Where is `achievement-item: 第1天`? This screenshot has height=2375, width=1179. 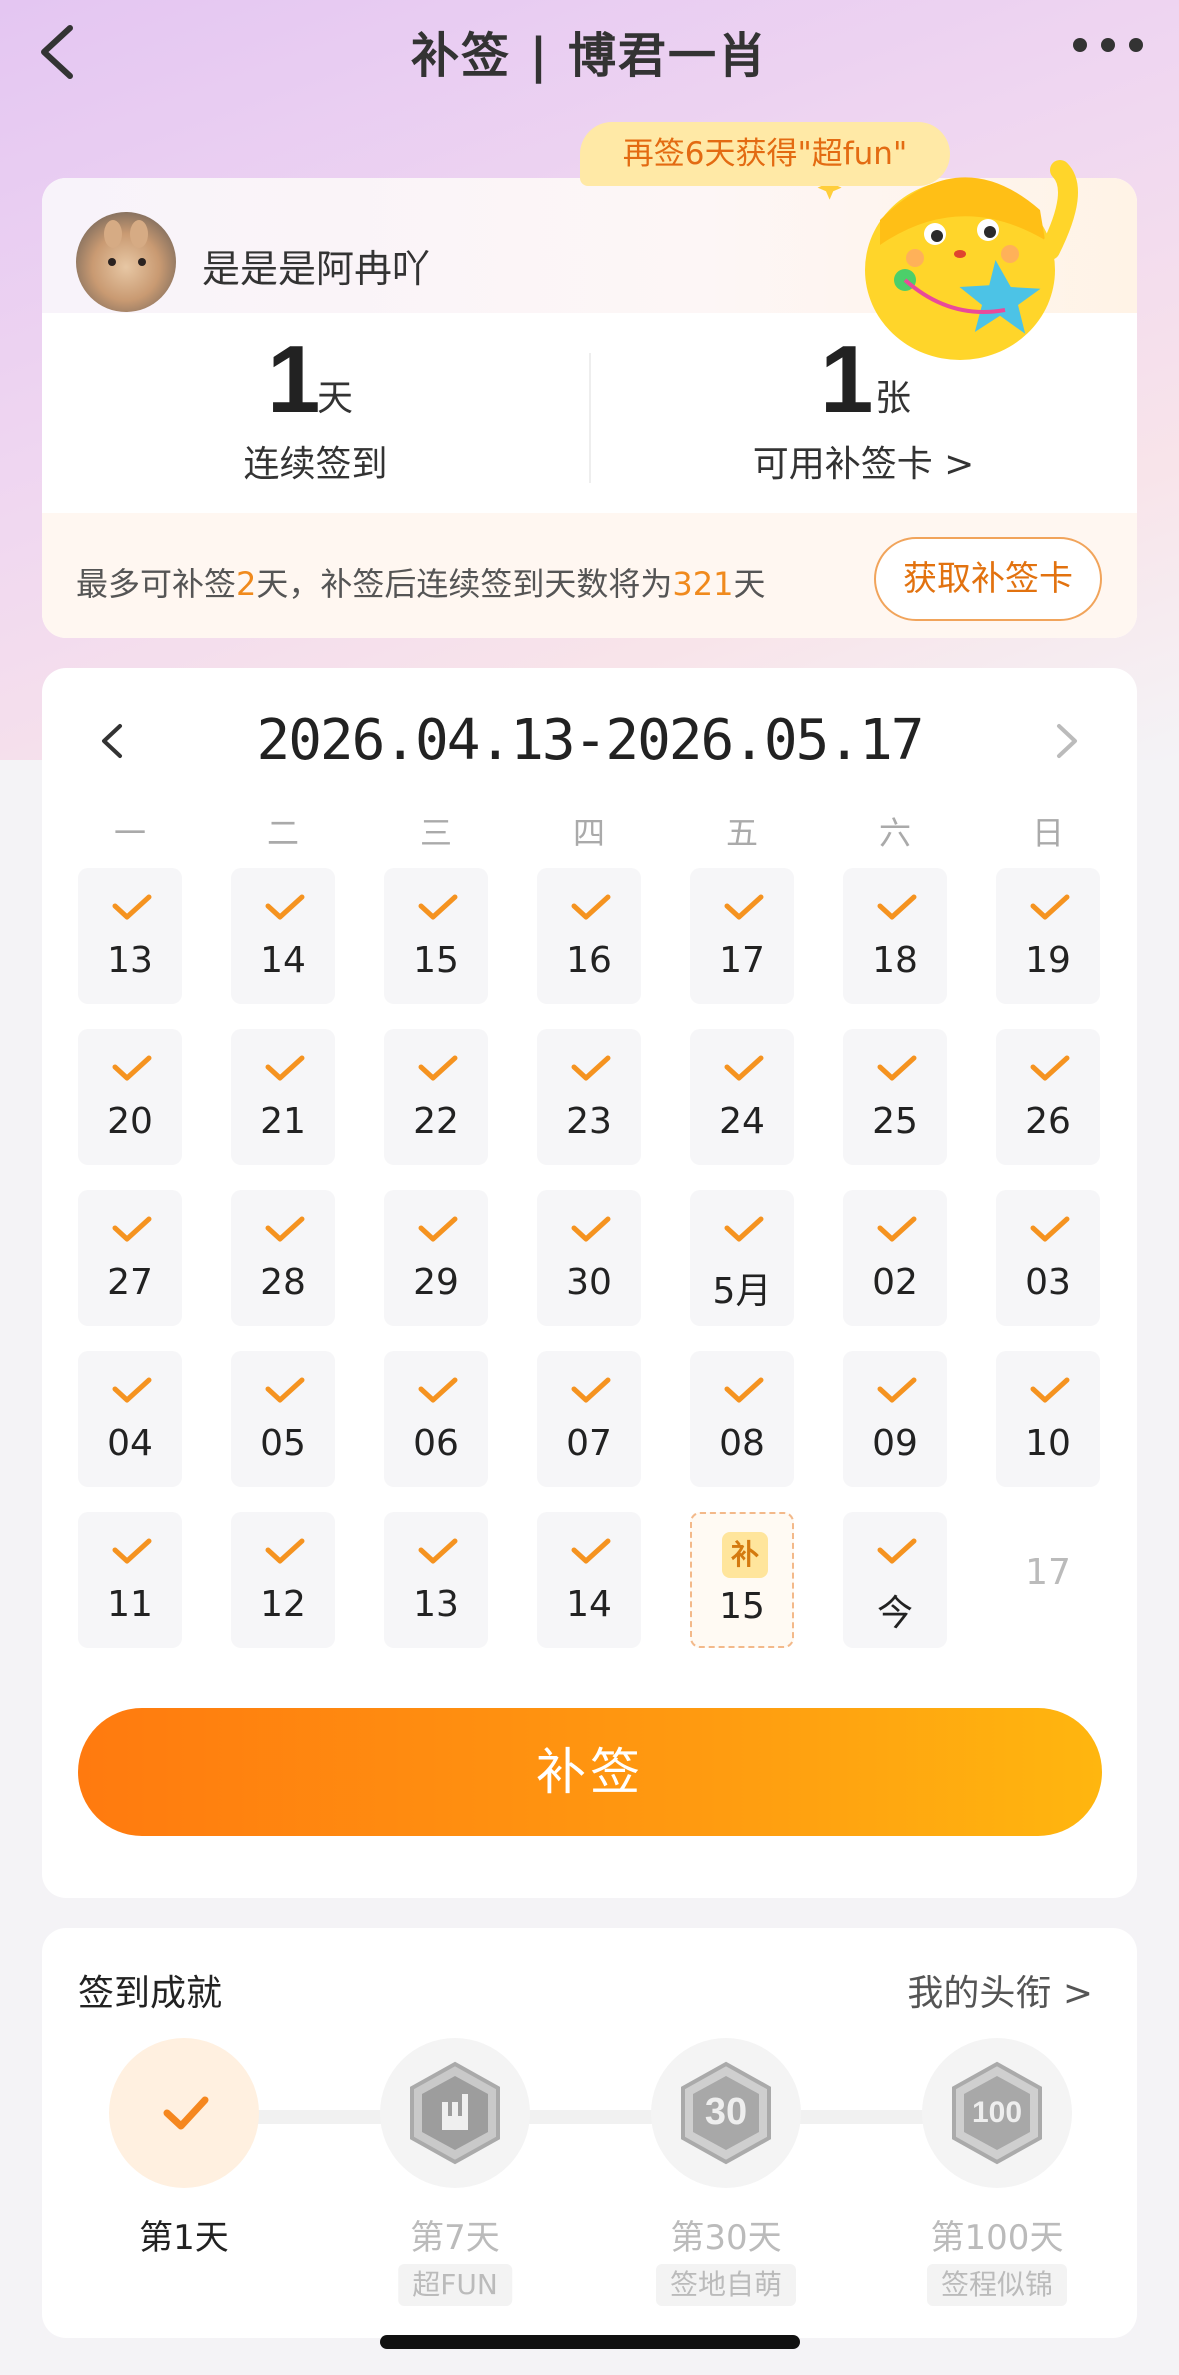 achievement-item: 第1天 is located at coordinates (184, 2183).